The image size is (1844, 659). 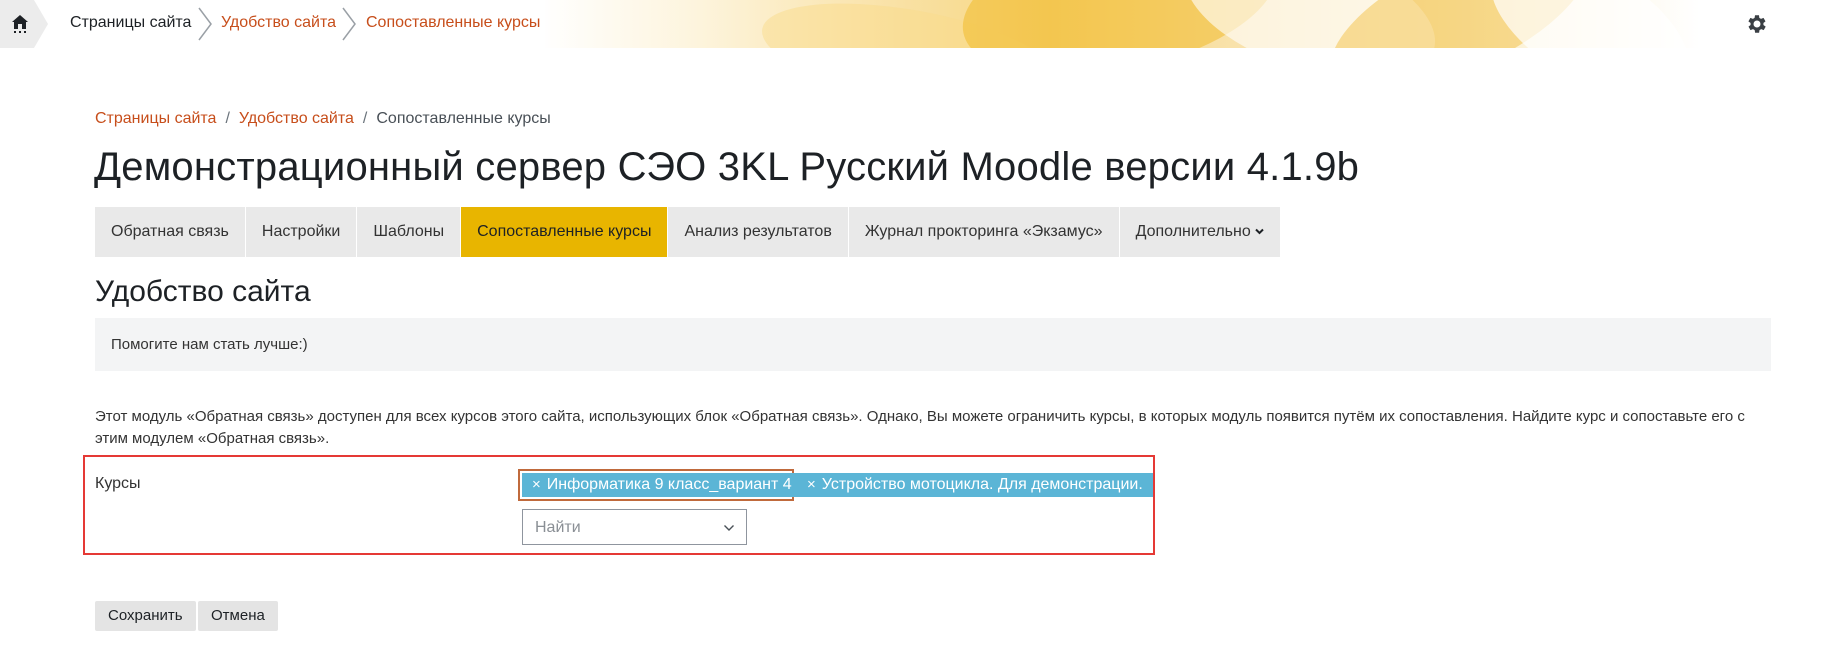 I want to click on tab-settings: Настройки, so click(x=301, y=232).